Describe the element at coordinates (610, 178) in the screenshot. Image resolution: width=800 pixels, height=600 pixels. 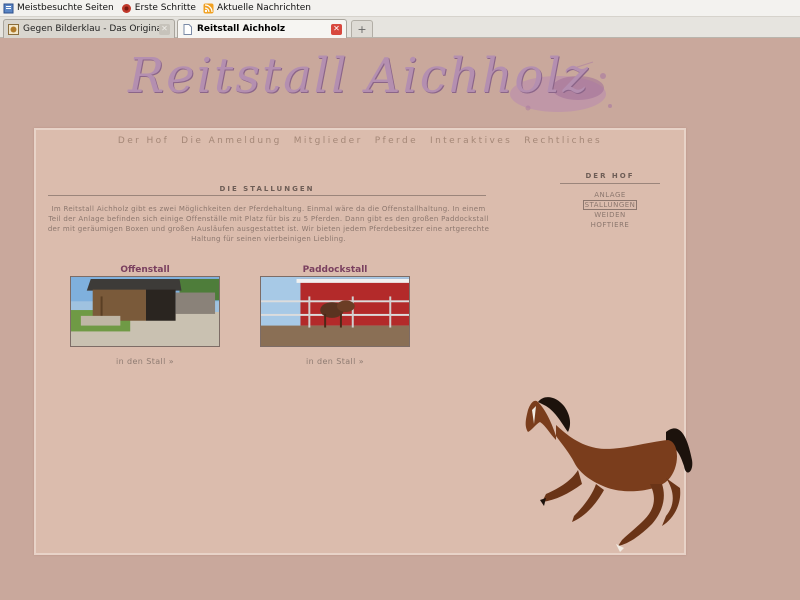
I see `sidebar-heading: DER HOF` at that location.